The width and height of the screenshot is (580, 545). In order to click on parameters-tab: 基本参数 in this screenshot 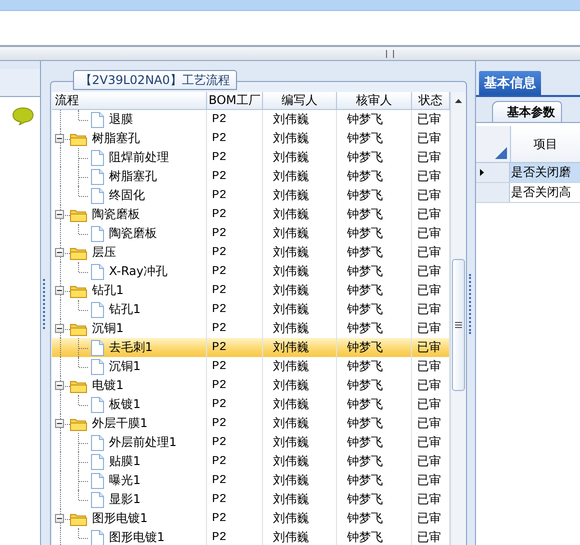, I will do `click(527, 112)`.